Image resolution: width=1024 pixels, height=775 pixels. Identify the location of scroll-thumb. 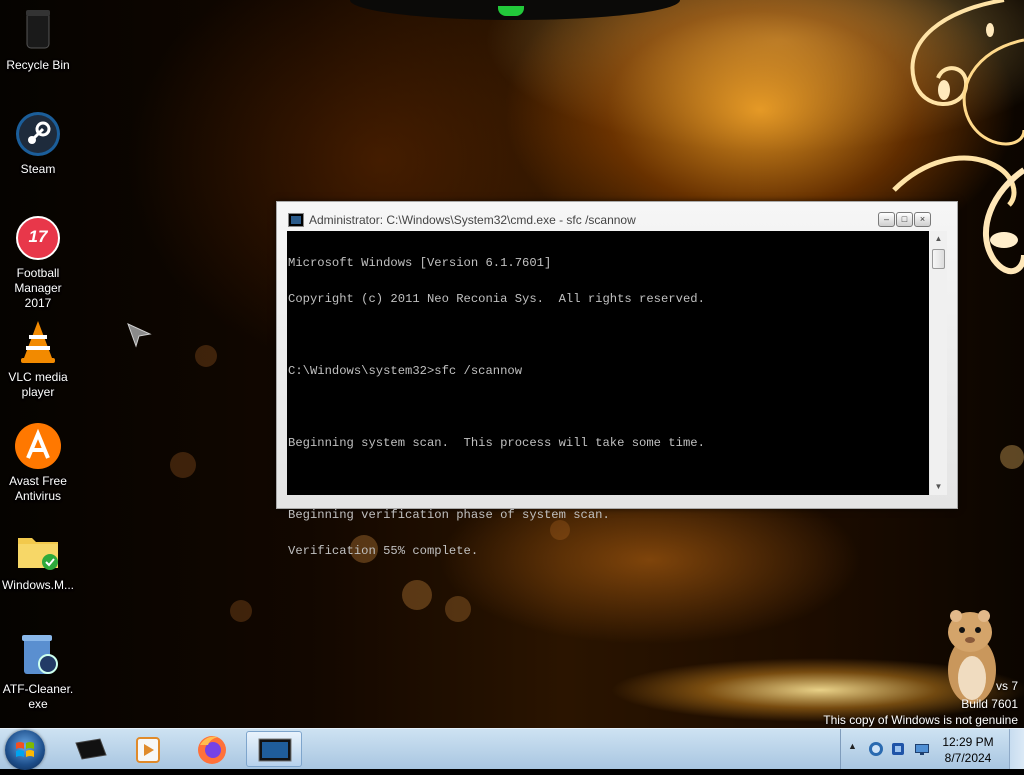
(938, 259).